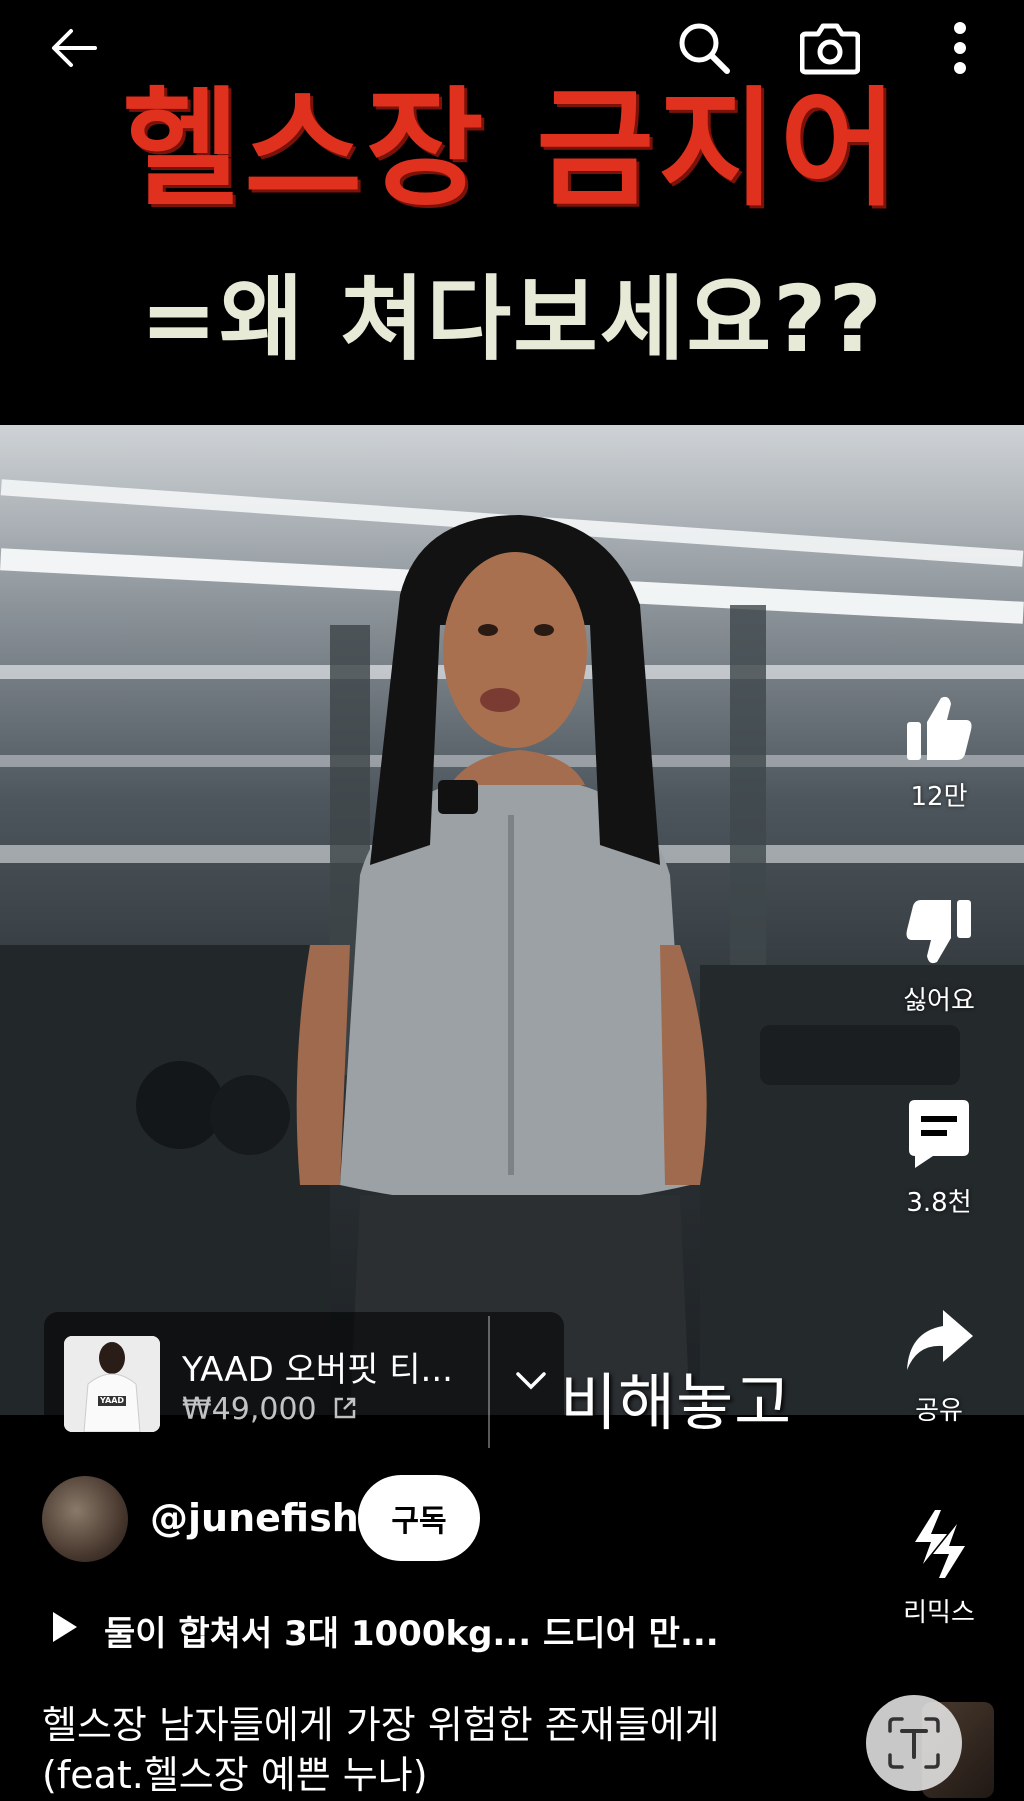  What do you see at coordinates (268, 1518) in the screenshot?
I see `channel-handle: @junefishh` at bounding box center [268, 1518].